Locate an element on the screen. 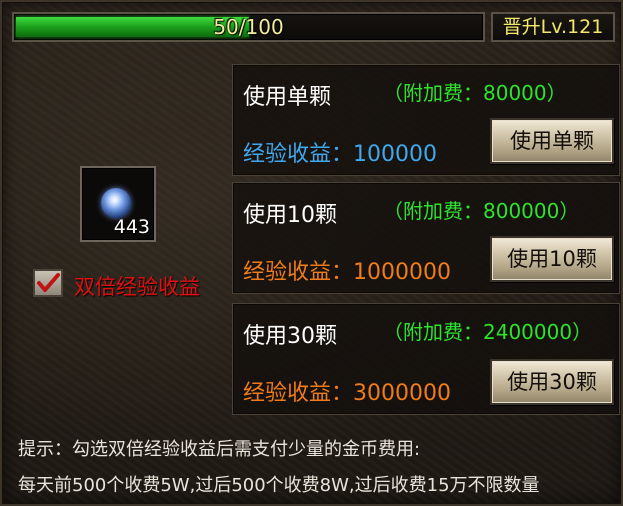 This screenshot has height=506, width=623. exp-progress-bar: 50/100 is located at coordinates (248, 27).